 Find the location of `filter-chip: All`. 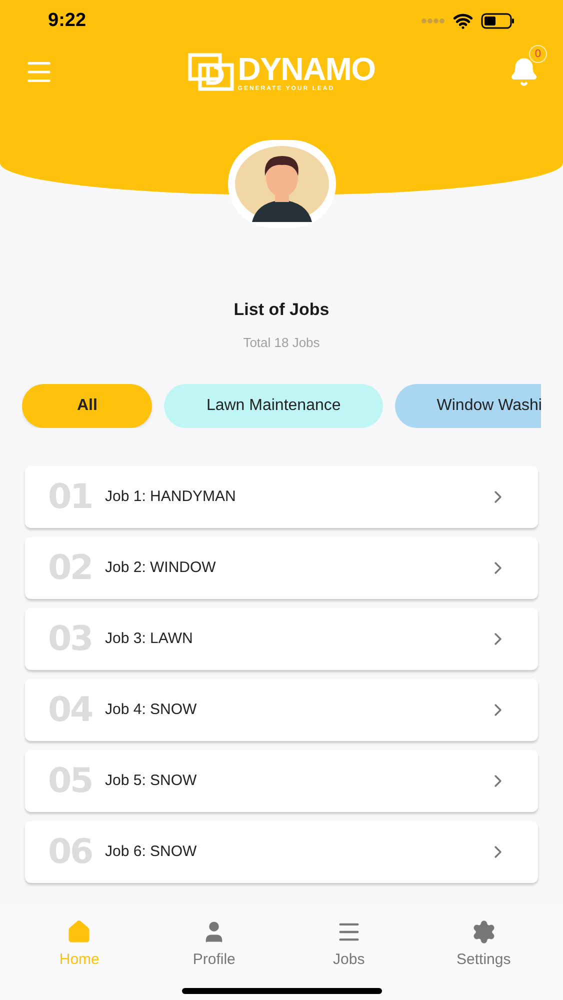

filter-chip: All is located at coordinates (87, 406).